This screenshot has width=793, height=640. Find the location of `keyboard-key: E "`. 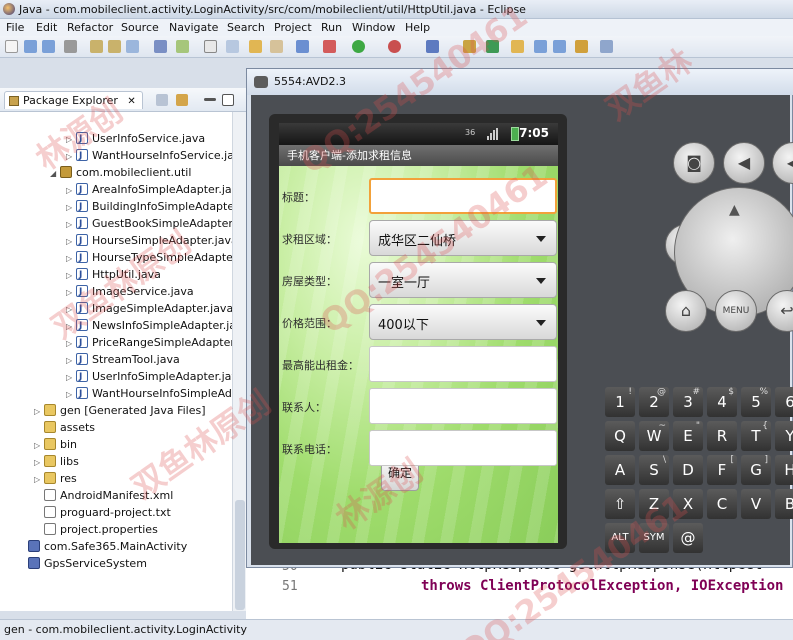

keyboard-key: E " is located at coordinates (688, 436).